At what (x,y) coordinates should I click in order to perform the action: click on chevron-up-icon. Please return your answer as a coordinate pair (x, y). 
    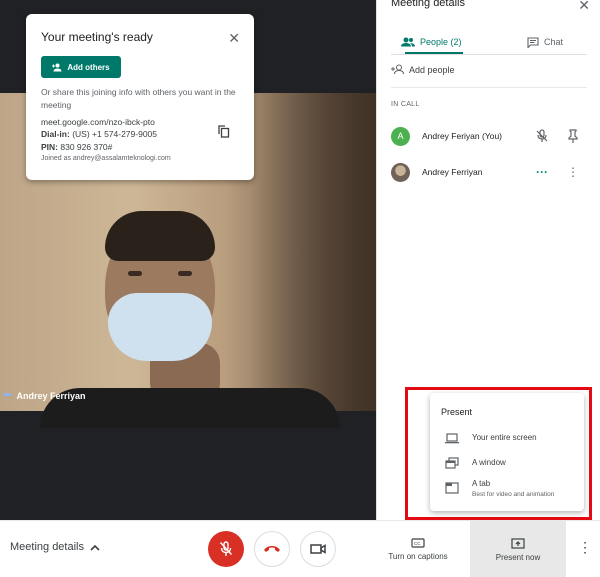
    Looking at the image, I should click on (95, 547).